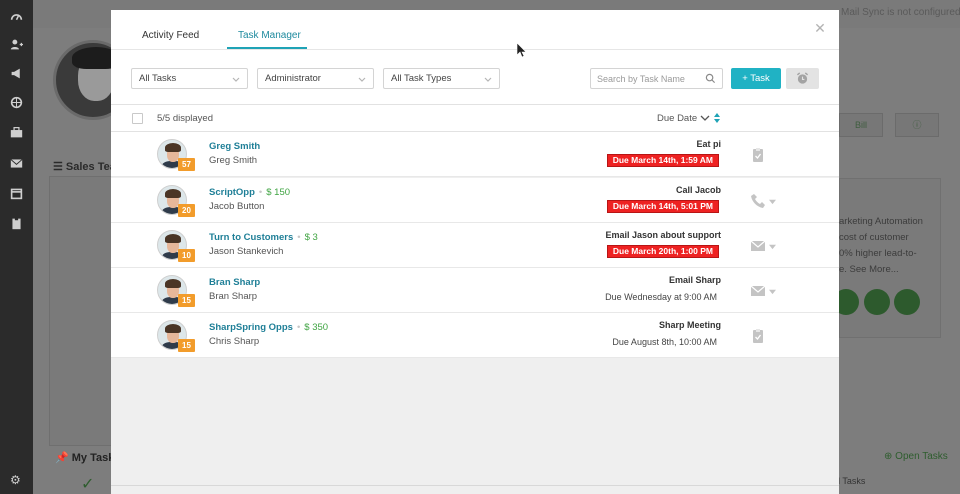 The image size is (960, 494). What do you see at coordinates (16, 44) in the screenshot?
I see `contacts-icon` at bounding box center [16, 44].